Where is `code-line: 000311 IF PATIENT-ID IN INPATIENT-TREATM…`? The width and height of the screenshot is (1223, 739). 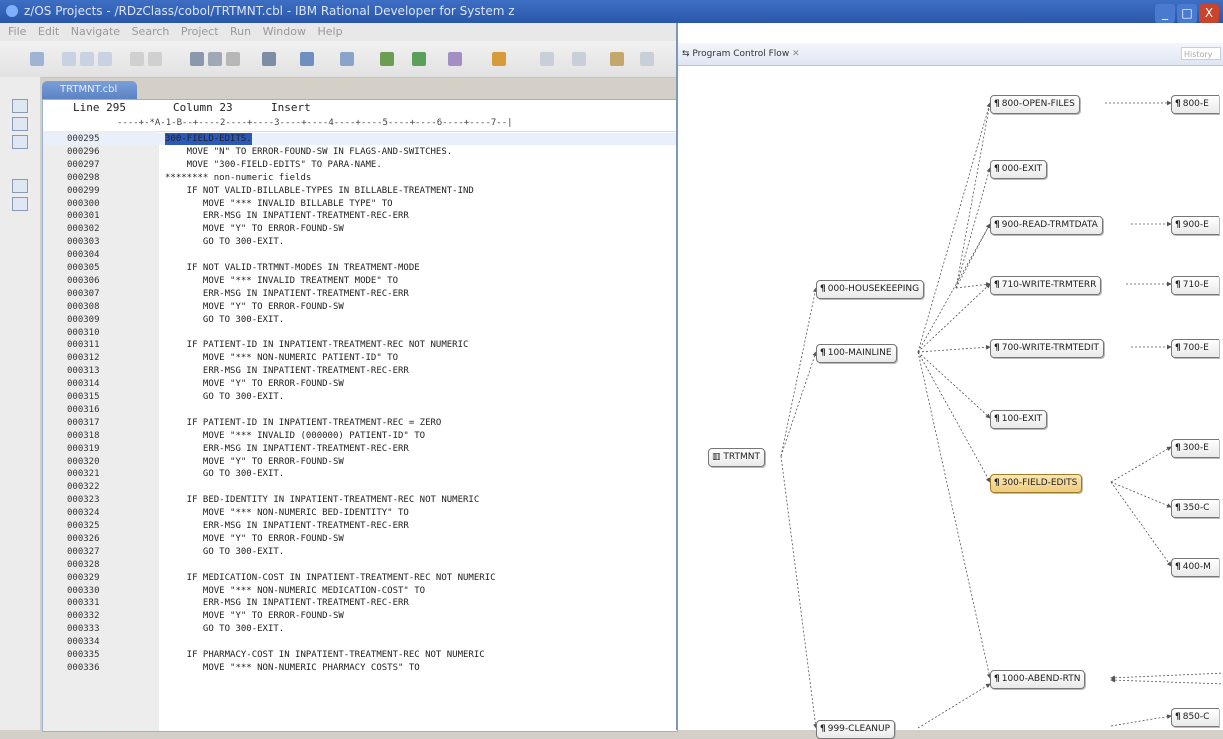 code-line: 000311 IF PATIENT-ID IN INPATIENT-TREATM… is located at coordinates (360, 345).